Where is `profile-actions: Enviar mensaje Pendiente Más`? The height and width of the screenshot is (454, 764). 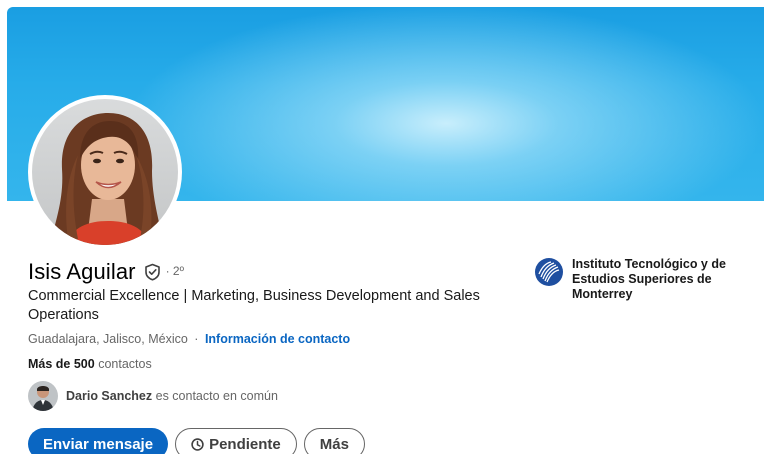
profile-actions: Enviar mensaje Pendiente Más is located at coordinates (200, 441).